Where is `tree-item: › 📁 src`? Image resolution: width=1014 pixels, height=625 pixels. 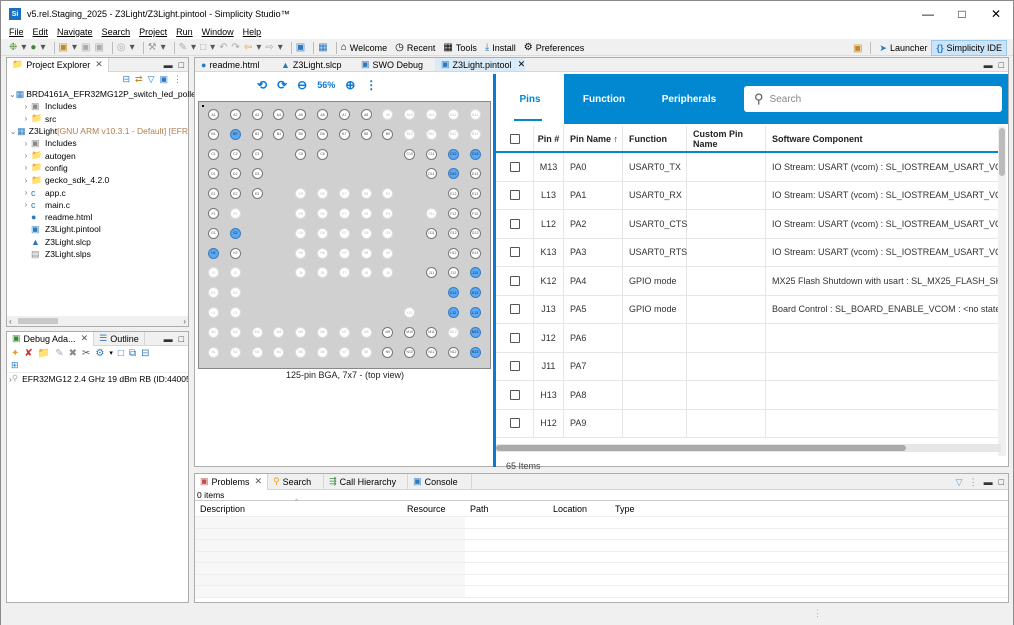
tree-item: › 📁 src is located at coordinates (97, 119).